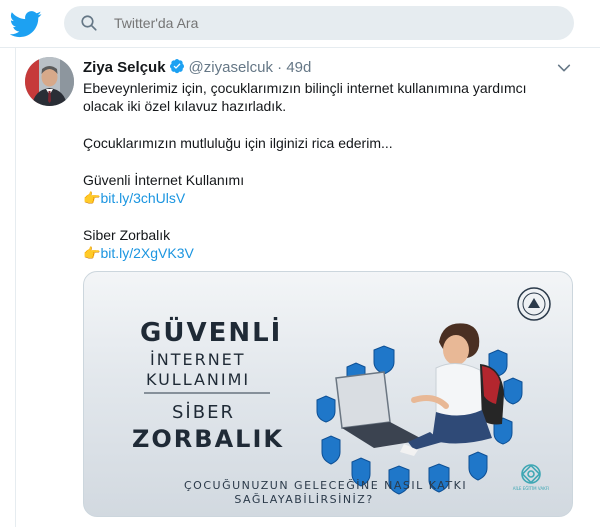 This screenshot has height=527, width=600. What do you see at coordinates (323, 198) in the screenshot?
I see `tweet-link-row-1: 👉bit.ly/3chUlsV` at bounding box center [323, 198].